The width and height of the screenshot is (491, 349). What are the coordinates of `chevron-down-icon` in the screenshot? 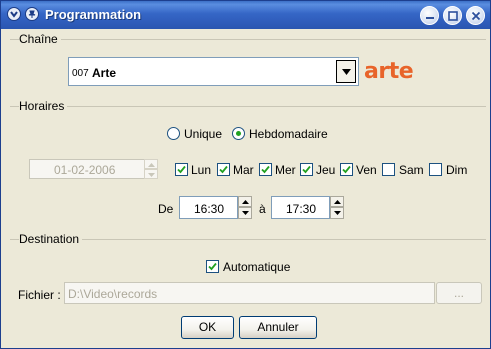 It's located at (346, 71).